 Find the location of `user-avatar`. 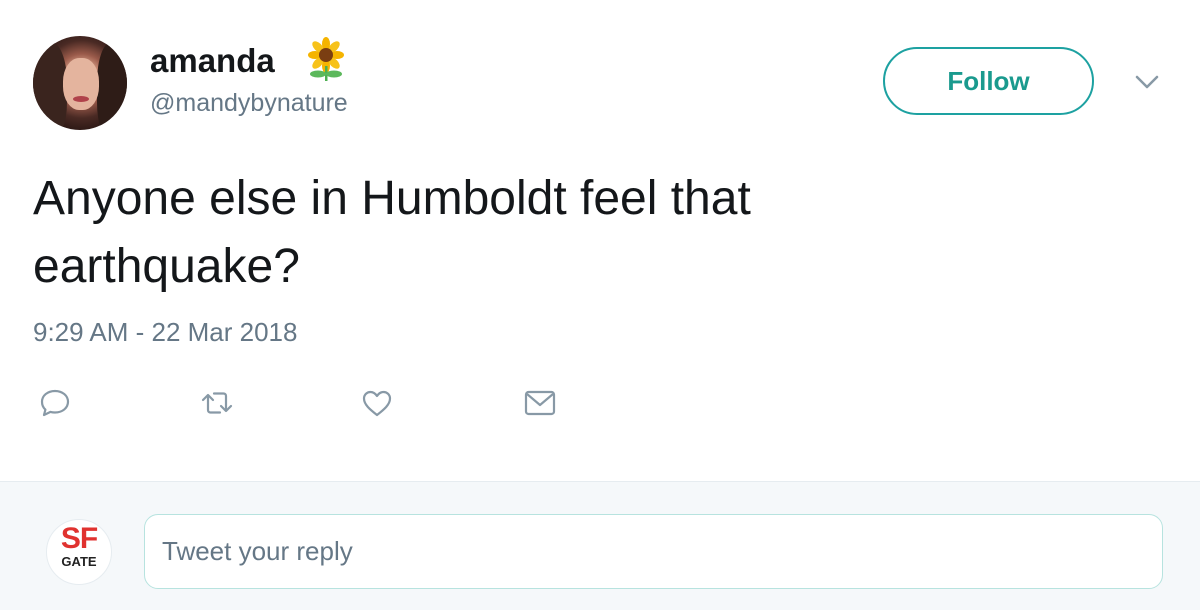

user-avatar is located at coordinates (80, 83).